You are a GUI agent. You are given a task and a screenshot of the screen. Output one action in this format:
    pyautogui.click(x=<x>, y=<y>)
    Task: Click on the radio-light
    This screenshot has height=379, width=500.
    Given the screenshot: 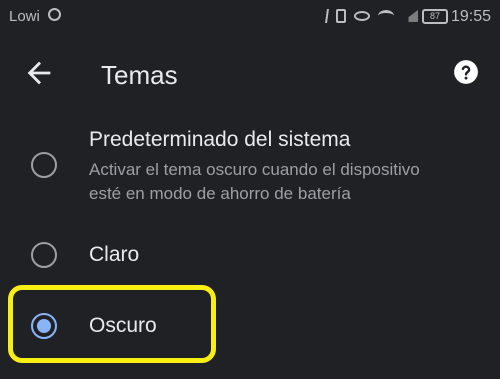 What is the action you would take?
    pyautogui.click(x=44, y=255)
    